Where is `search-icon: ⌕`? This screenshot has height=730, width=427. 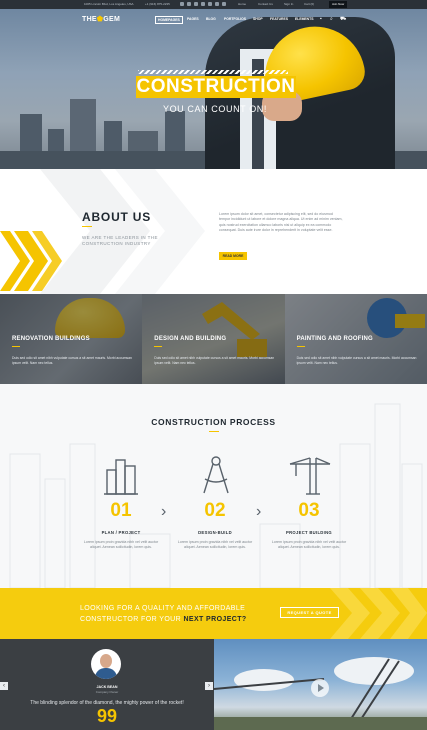
search-icon: ⌕ is located at coordinates (332, 19).